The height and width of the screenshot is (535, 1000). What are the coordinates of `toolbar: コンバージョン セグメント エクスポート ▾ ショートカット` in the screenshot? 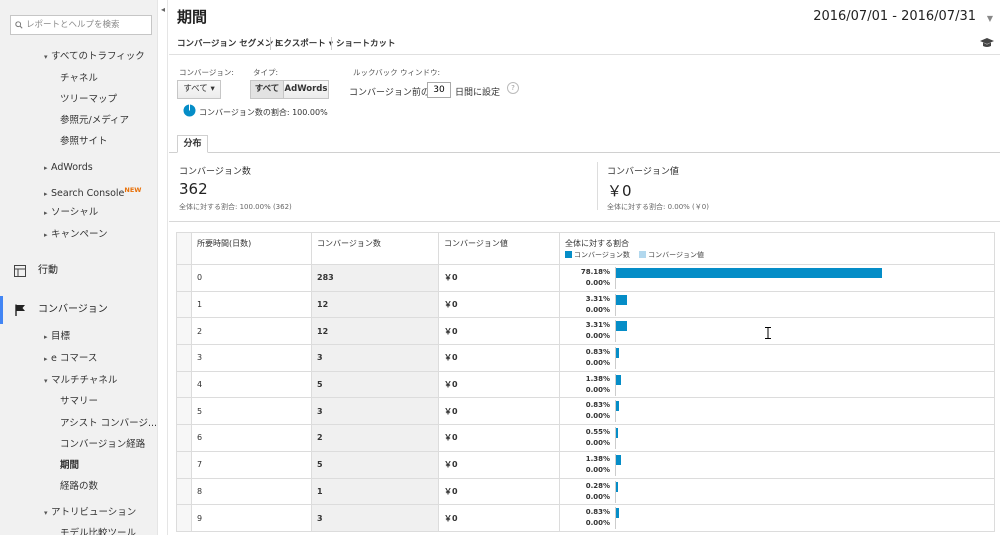 It's located at (584, 44).